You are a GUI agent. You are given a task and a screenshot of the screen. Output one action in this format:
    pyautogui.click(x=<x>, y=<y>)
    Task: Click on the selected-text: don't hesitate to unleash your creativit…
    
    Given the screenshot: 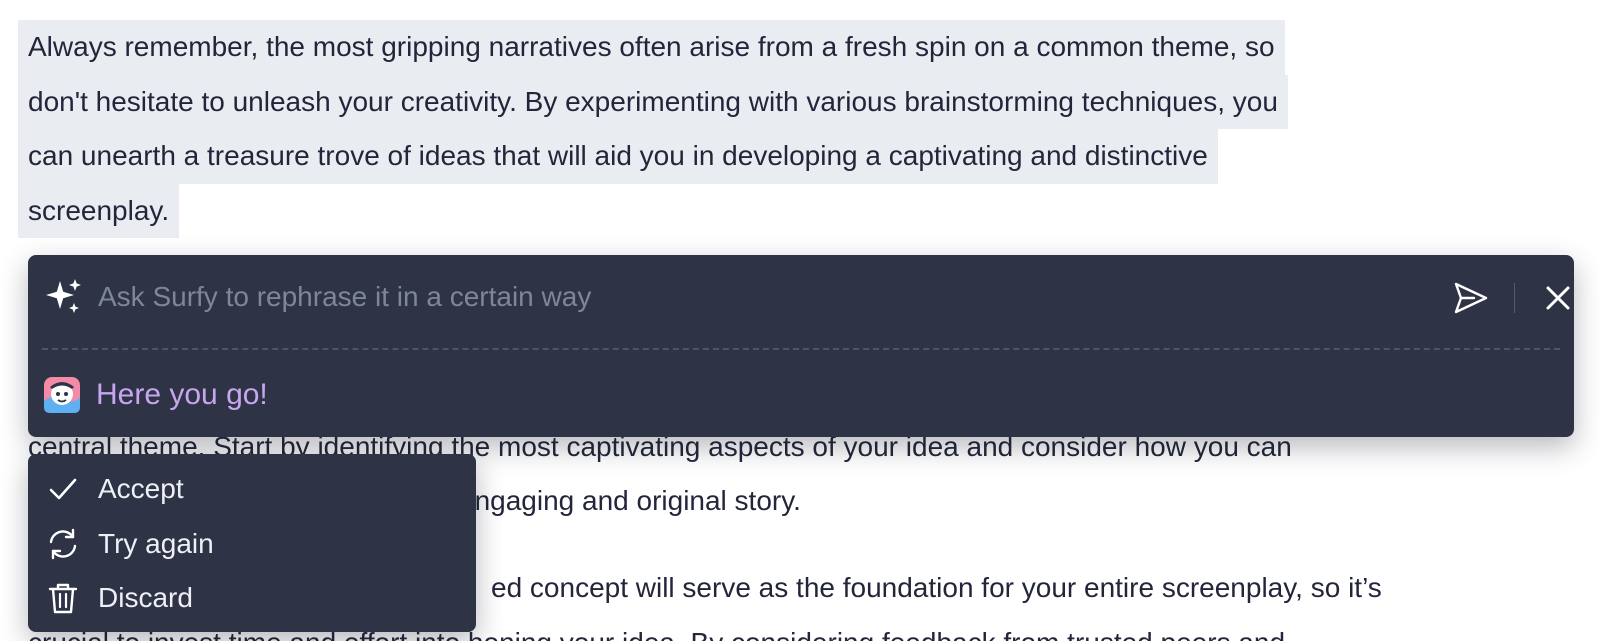 What is the action you would take?
    pyautogui.click(x=653, y=101)
    